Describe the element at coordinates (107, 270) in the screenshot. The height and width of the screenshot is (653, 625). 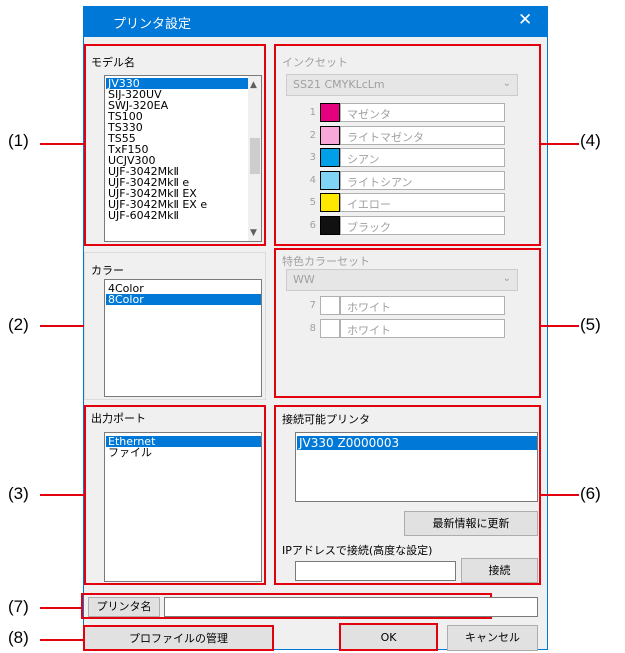
I see `color-label: カラー` at that location.